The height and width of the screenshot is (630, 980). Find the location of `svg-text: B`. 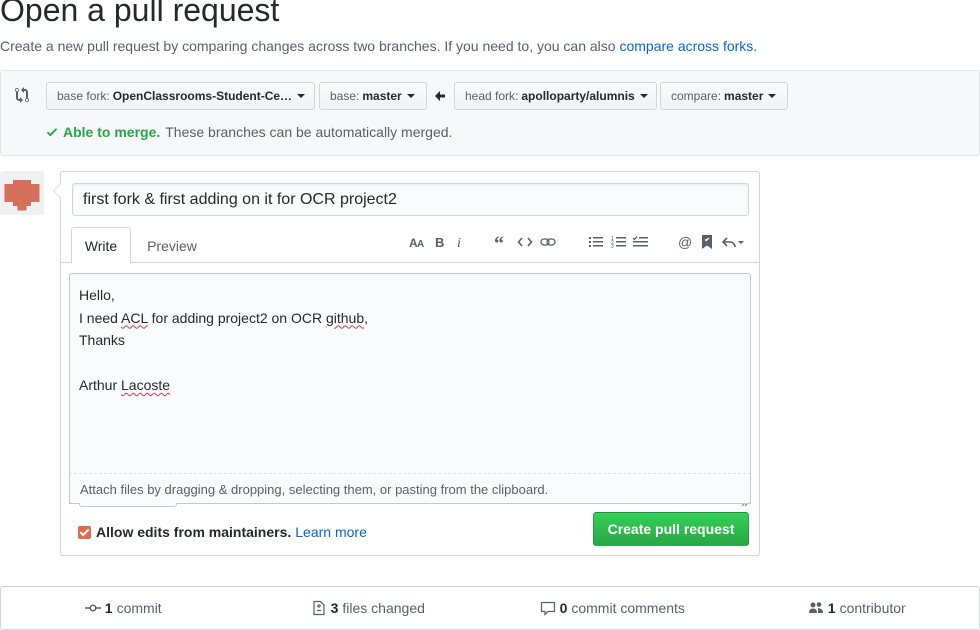

svg-text: B is located at coordinates (439, 242).